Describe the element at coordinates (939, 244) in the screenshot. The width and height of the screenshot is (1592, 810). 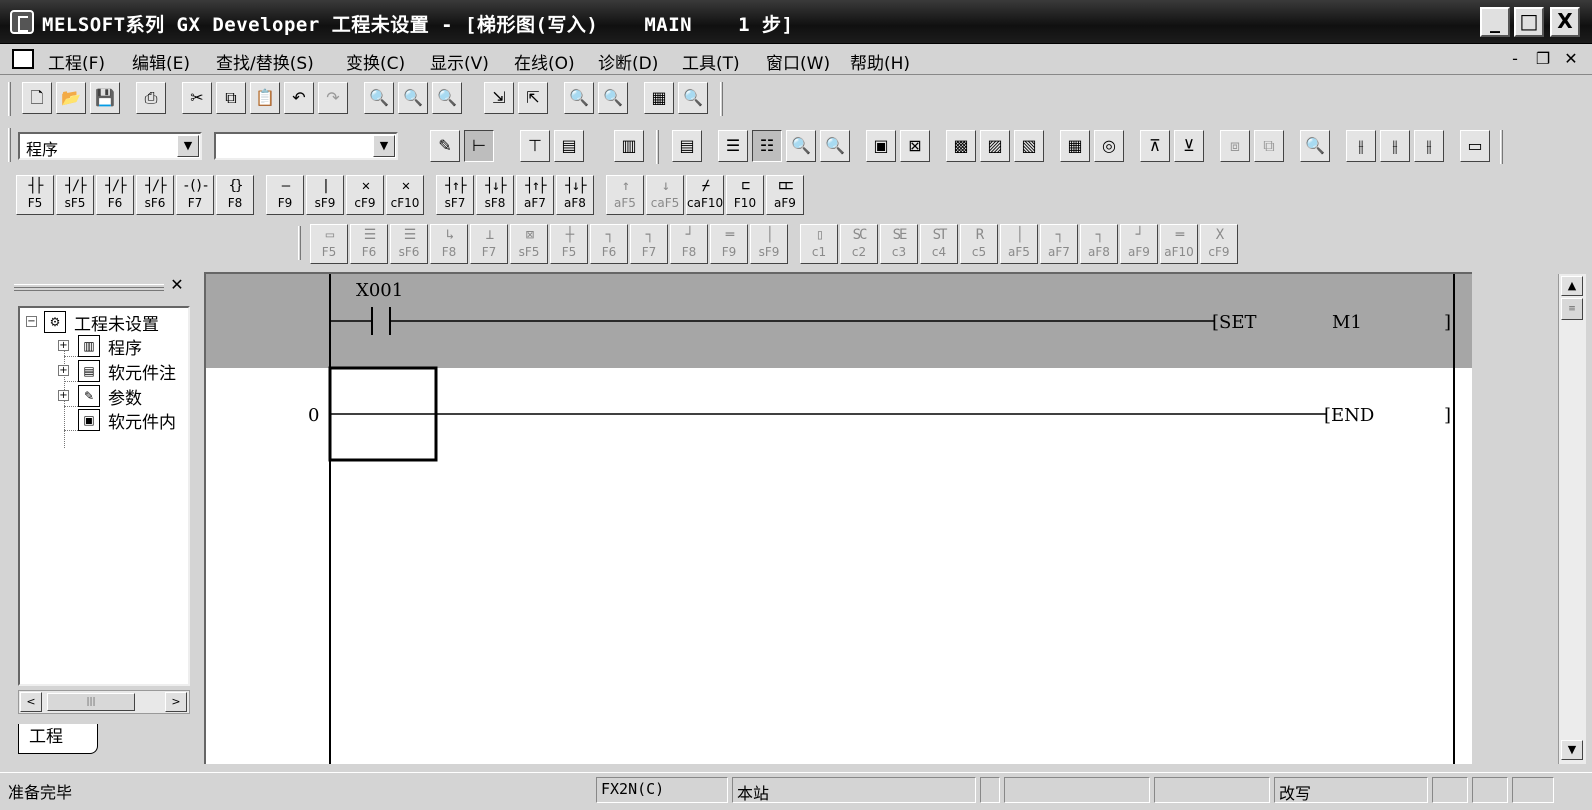
I see `sfc-key: ST c4` at that location.